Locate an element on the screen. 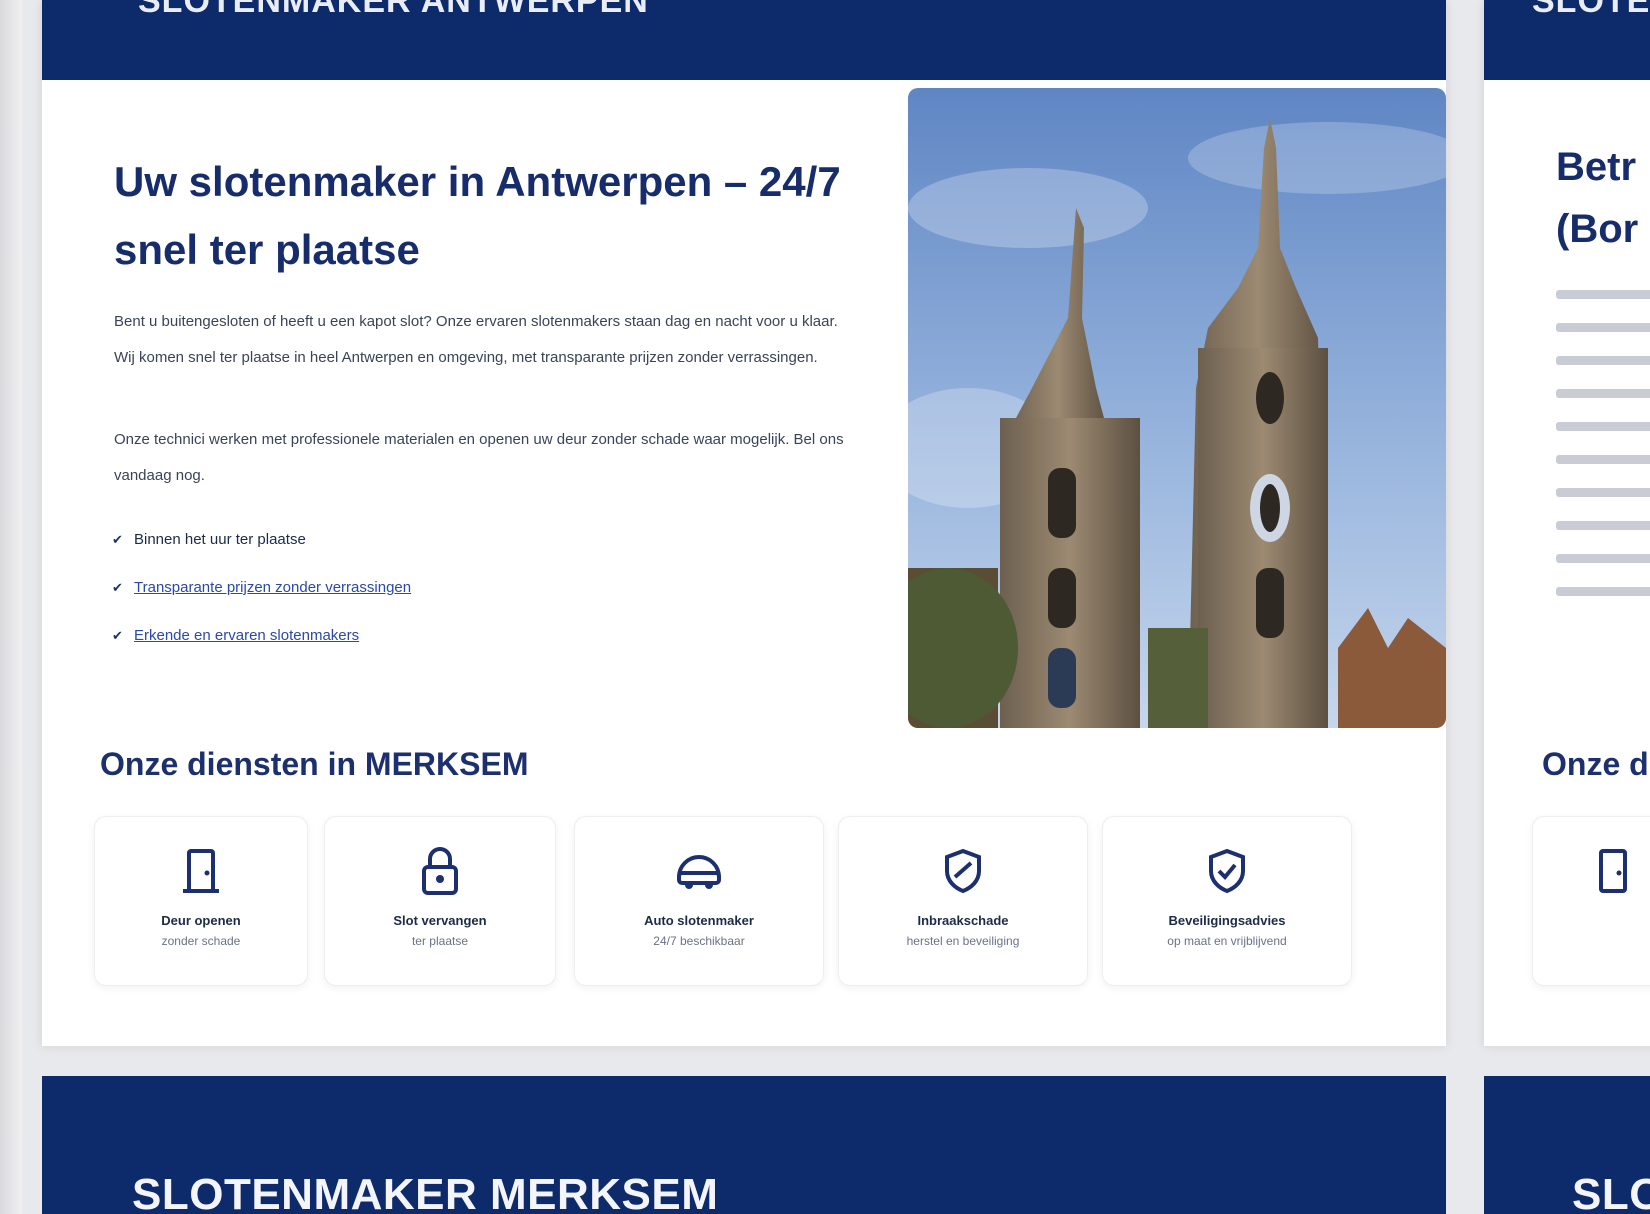 This screenshot has height=1214, width=1650. adjacent-next-banner: SLO is located at coordinates (1567, 1145).